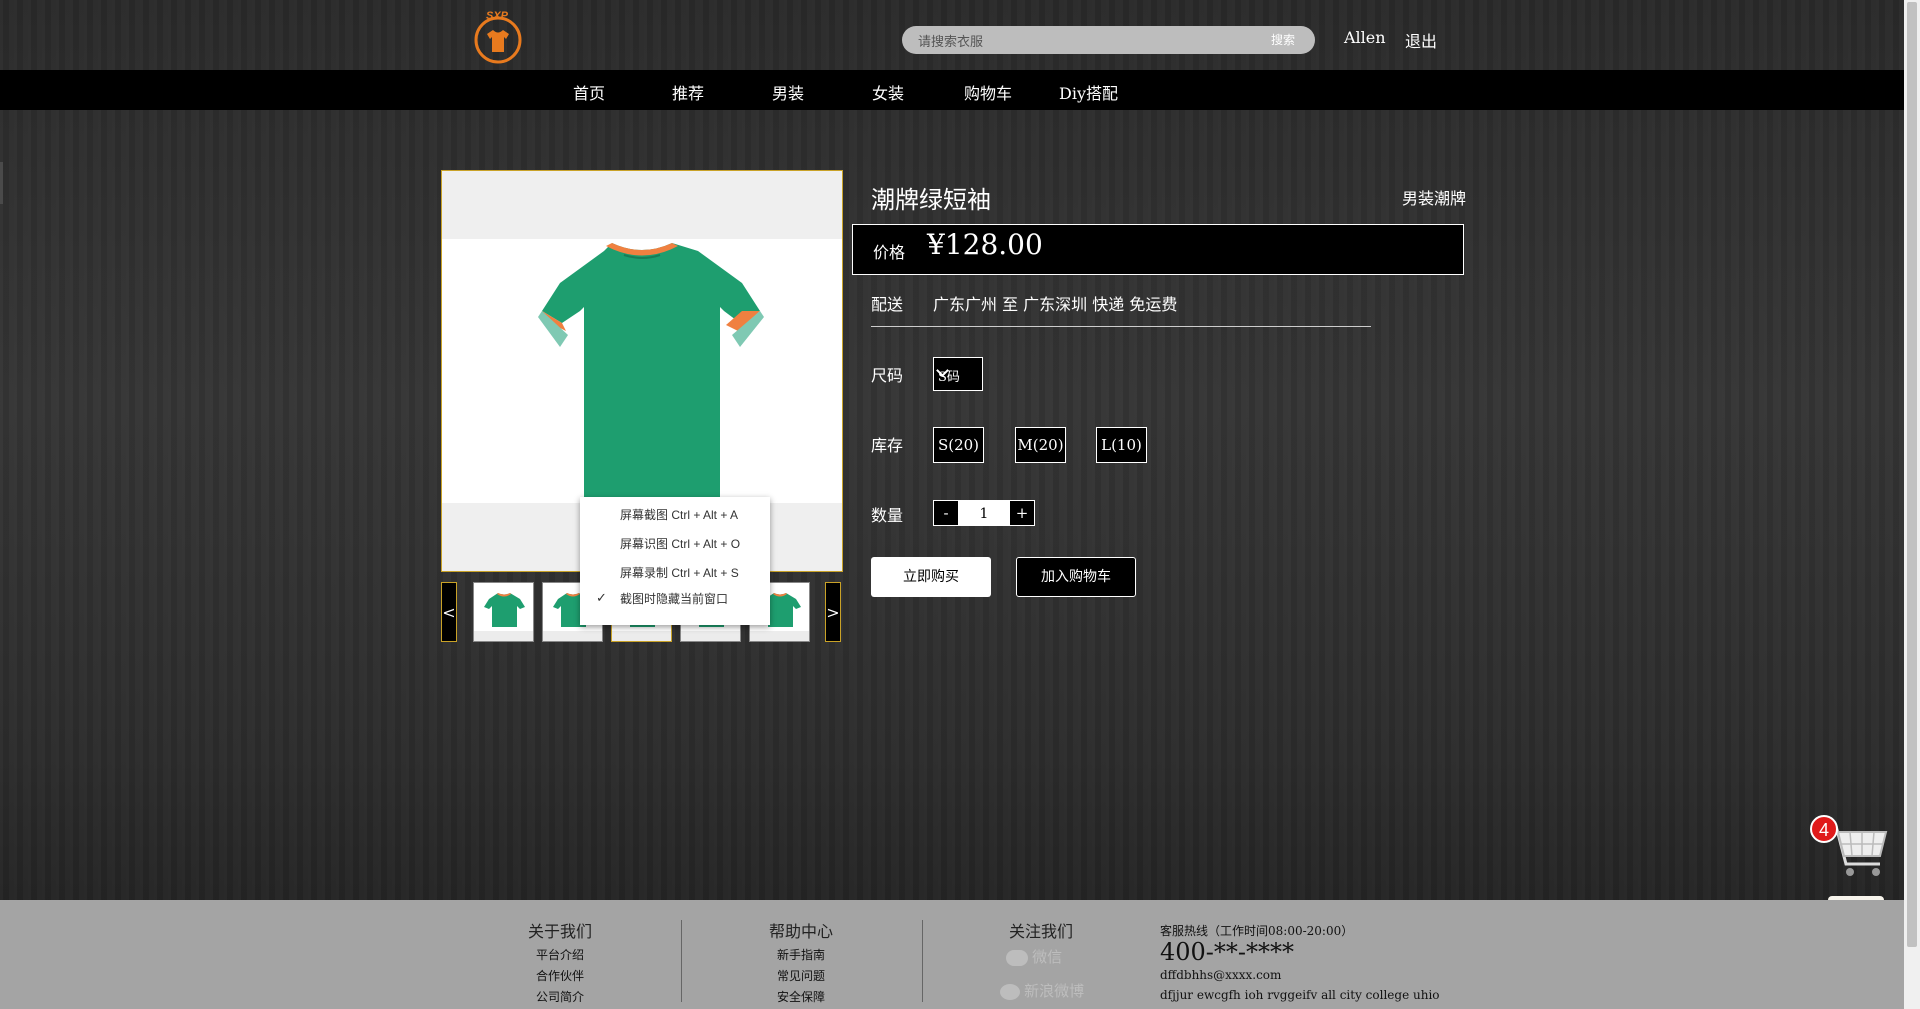  Describe the element at coordinates (1047, 957) in the screenshot. I see `wechat-label: 微信` at that location.